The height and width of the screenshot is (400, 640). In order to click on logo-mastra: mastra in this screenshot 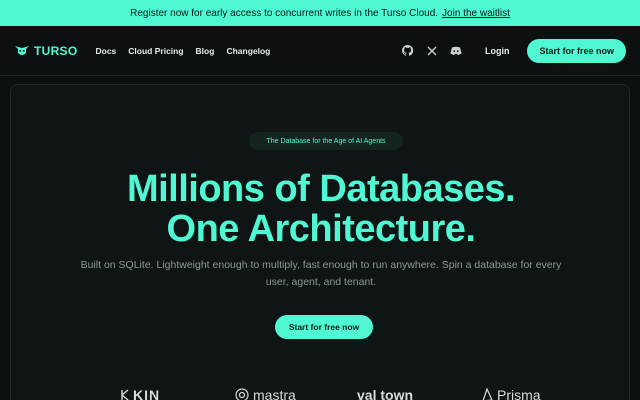, I will do `click(265, 393)`.